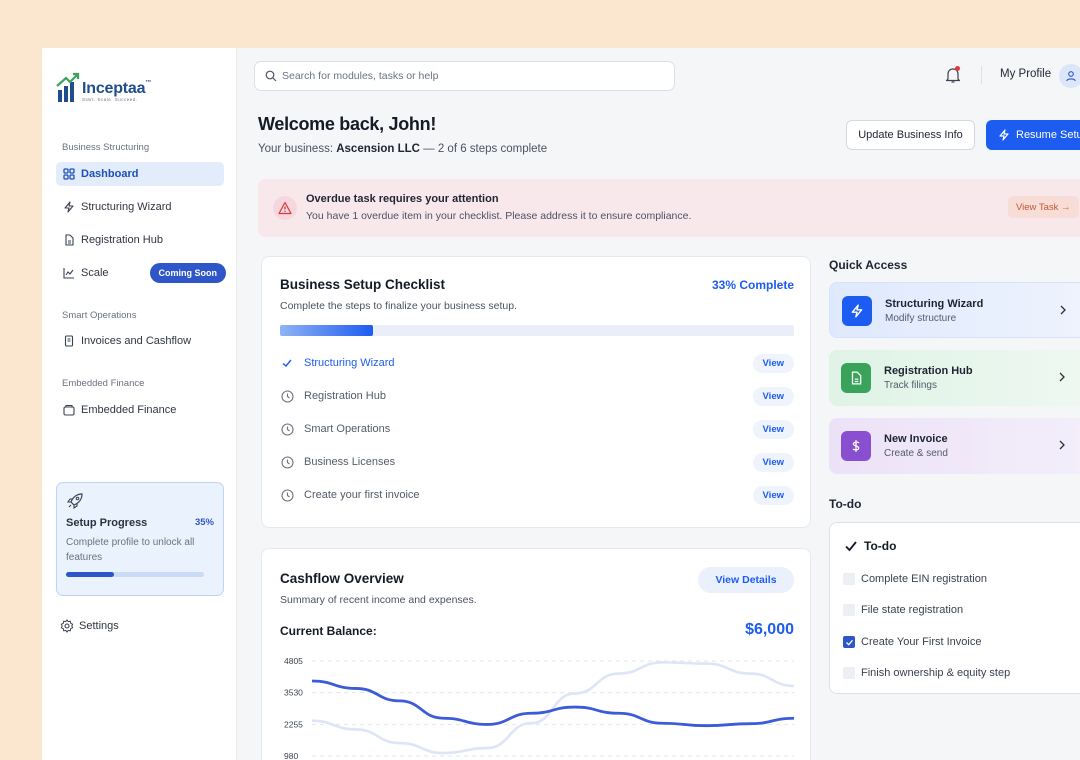  What do you see at coordinates (464, 76) in the screenshot?
I see `search-input: Search for modules, tasks or help` at bounding box center [464, 76].